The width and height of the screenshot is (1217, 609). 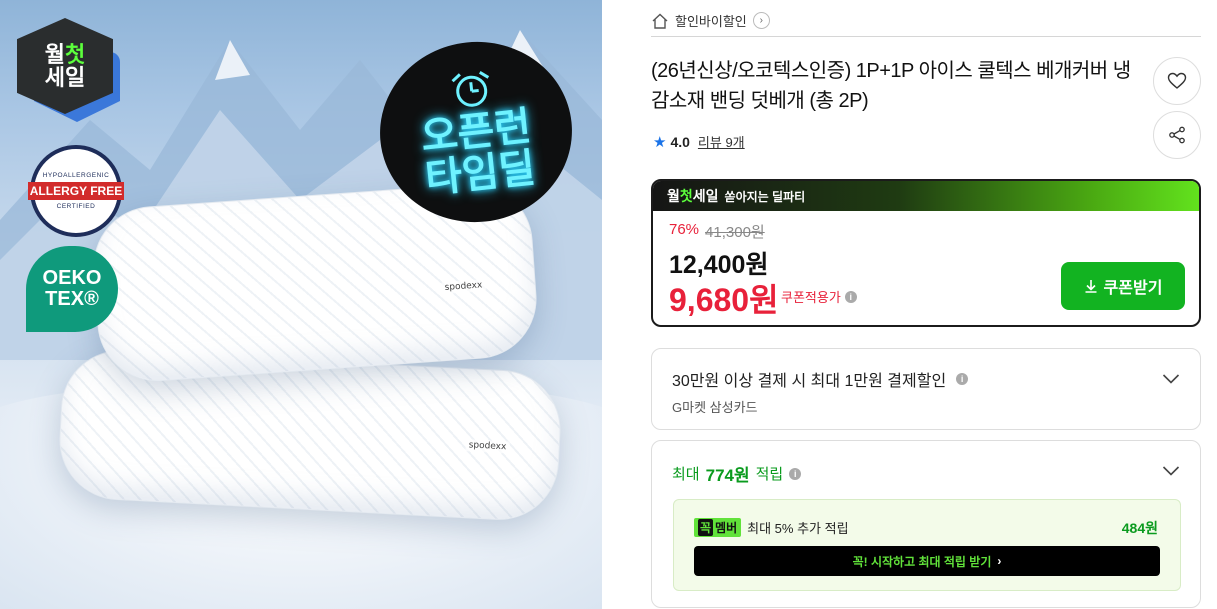 I want to click on shop-name-link: 할인바이할인, so click(x=711, y=20).